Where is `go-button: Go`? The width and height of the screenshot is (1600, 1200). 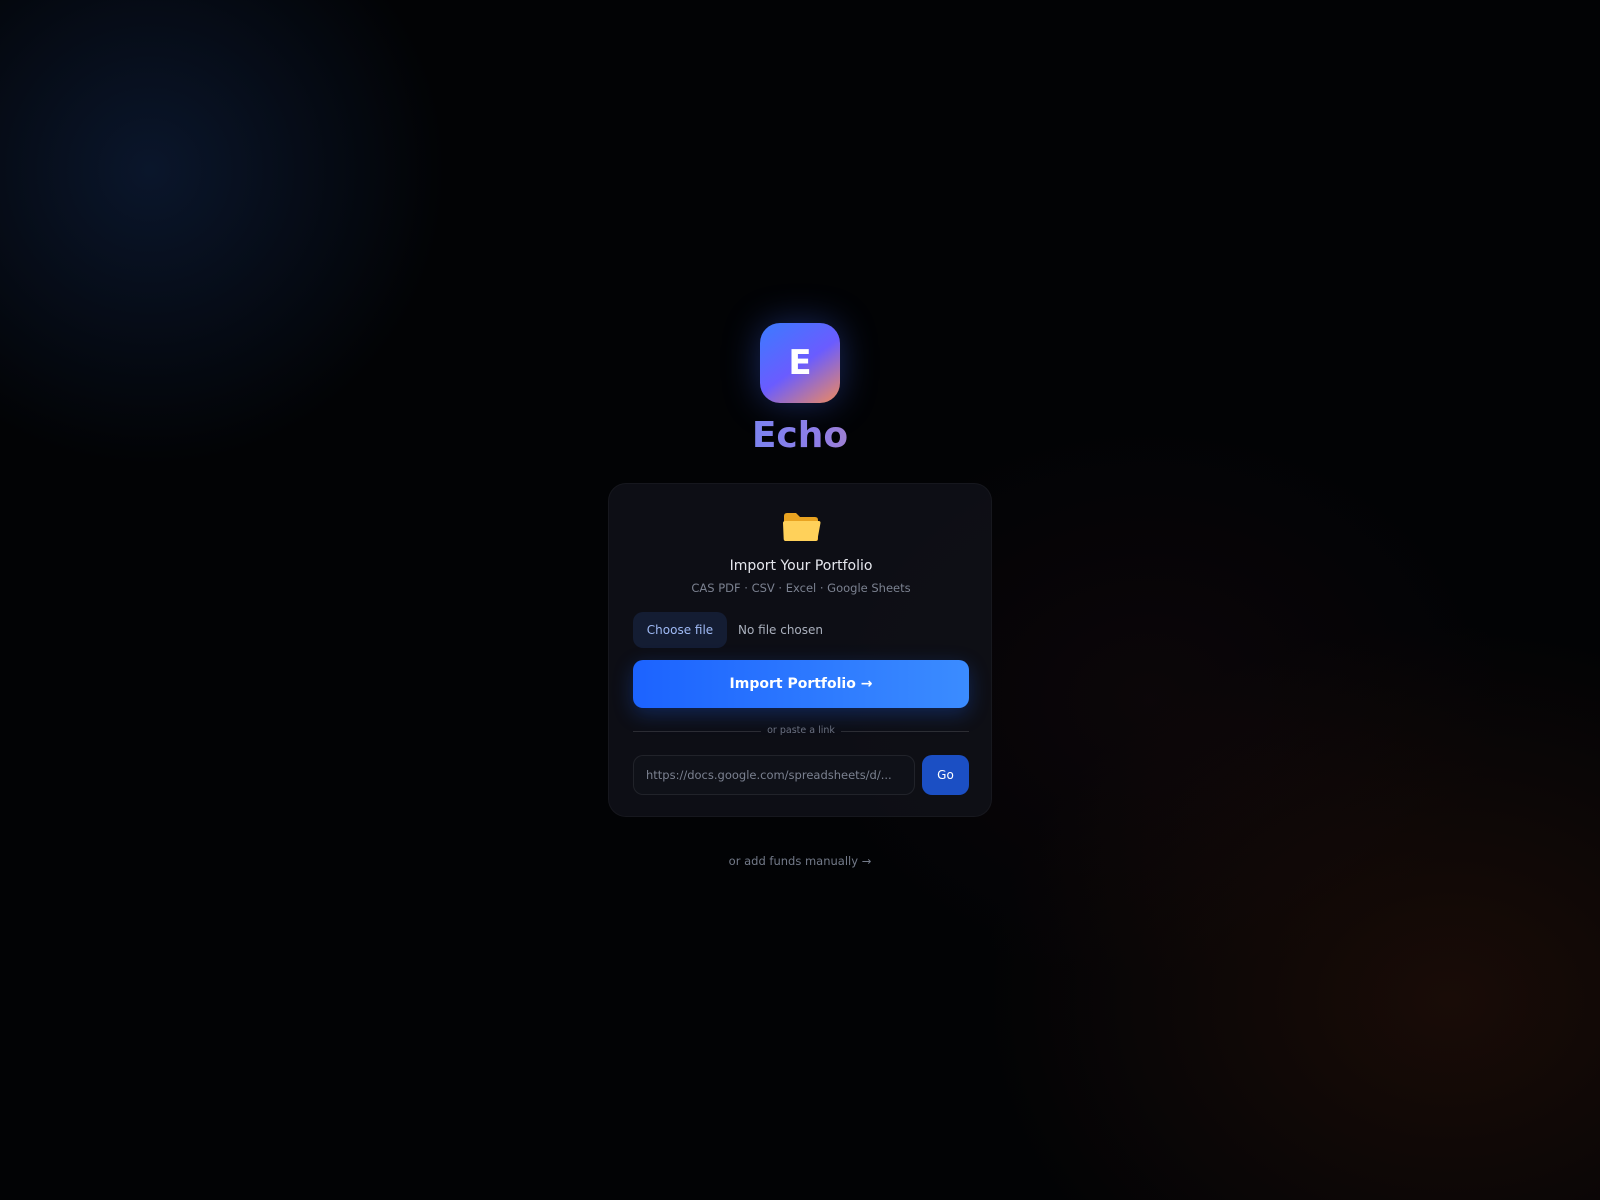
go-button: Go is located at coordinates (945, 775).